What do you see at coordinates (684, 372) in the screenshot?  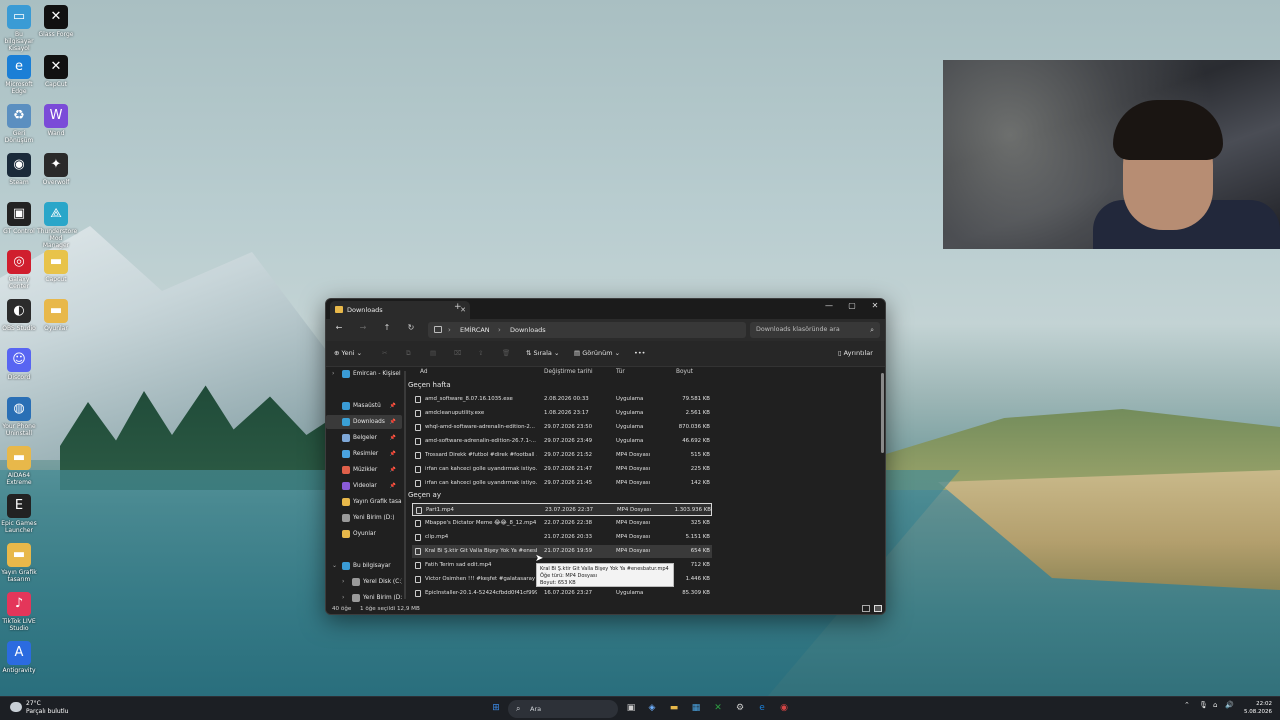 I see `column-header-size: Boyut` at bounding box center [684, 372].